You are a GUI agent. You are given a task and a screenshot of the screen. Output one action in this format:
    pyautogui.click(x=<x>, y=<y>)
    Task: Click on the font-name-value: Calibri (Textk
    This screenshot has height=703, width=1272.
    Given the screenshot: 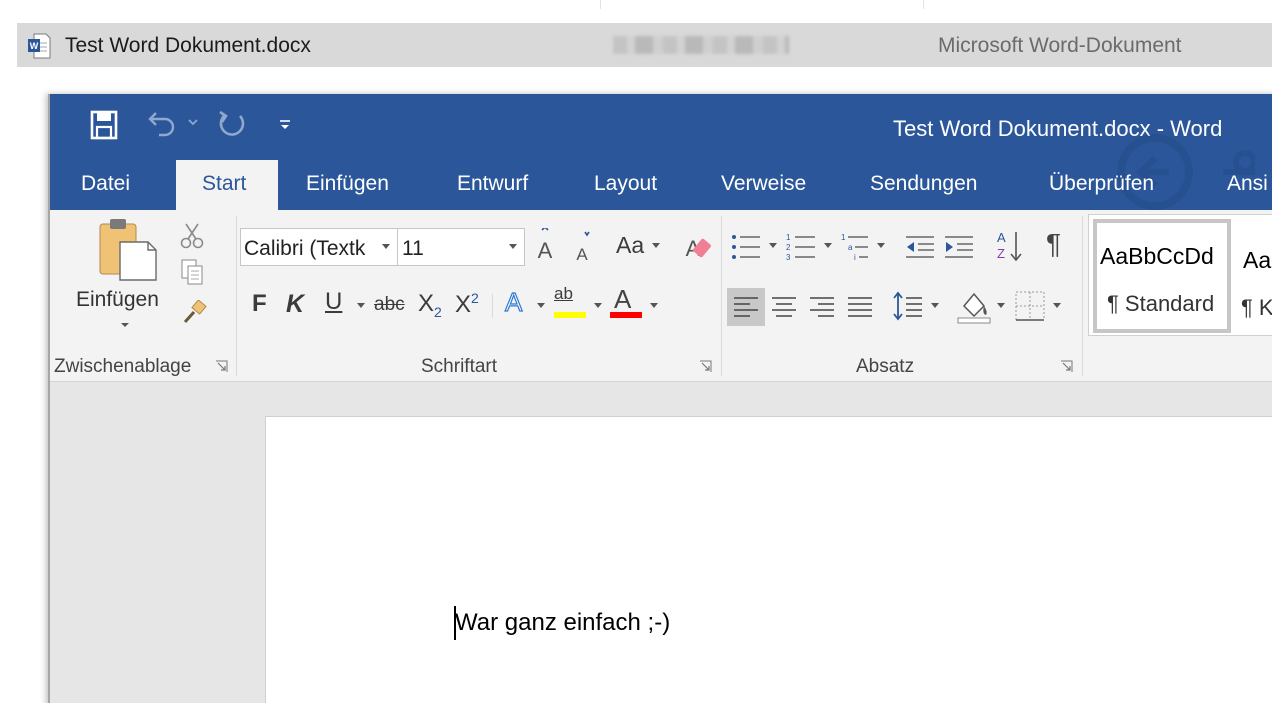 What is the action you would take?
    pyautogui.click(x=305, y=248)
    